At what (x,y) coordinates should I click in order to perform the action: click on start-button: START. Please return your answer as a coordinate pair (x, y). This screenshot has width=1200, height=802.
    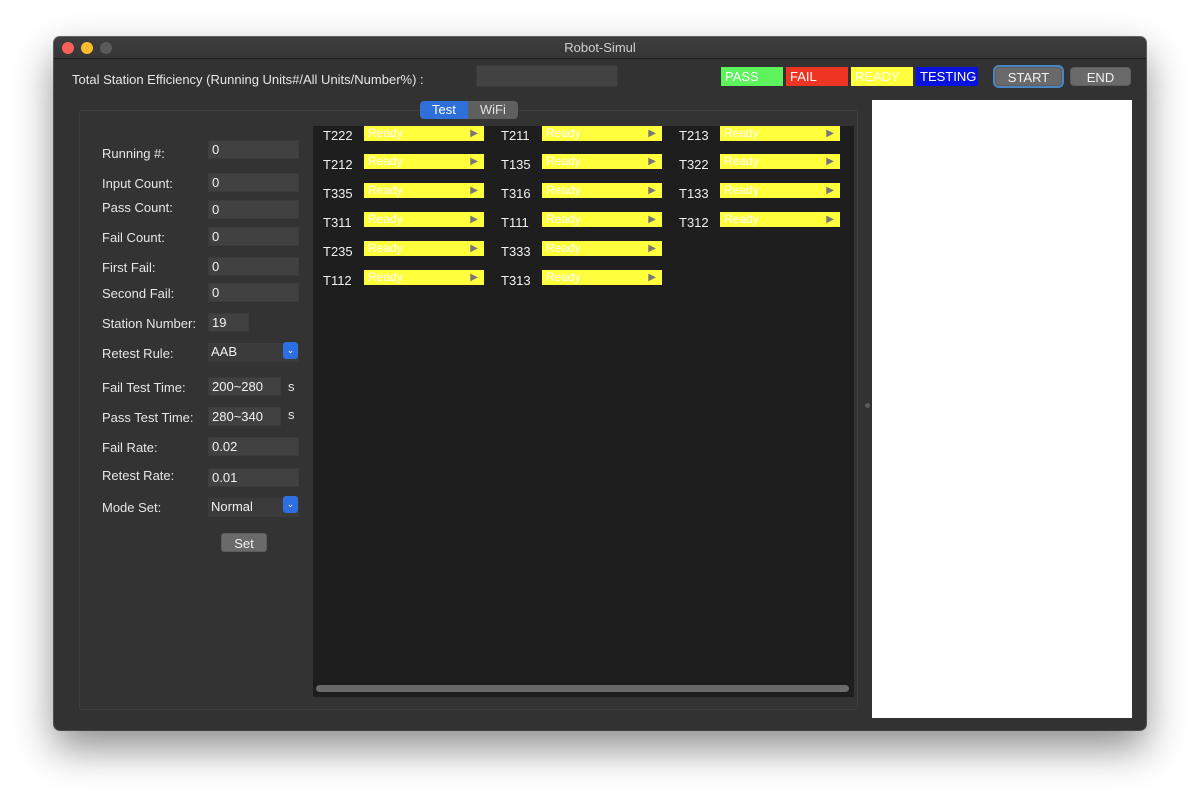
    Looking at the image, I should click on (1028, 76).